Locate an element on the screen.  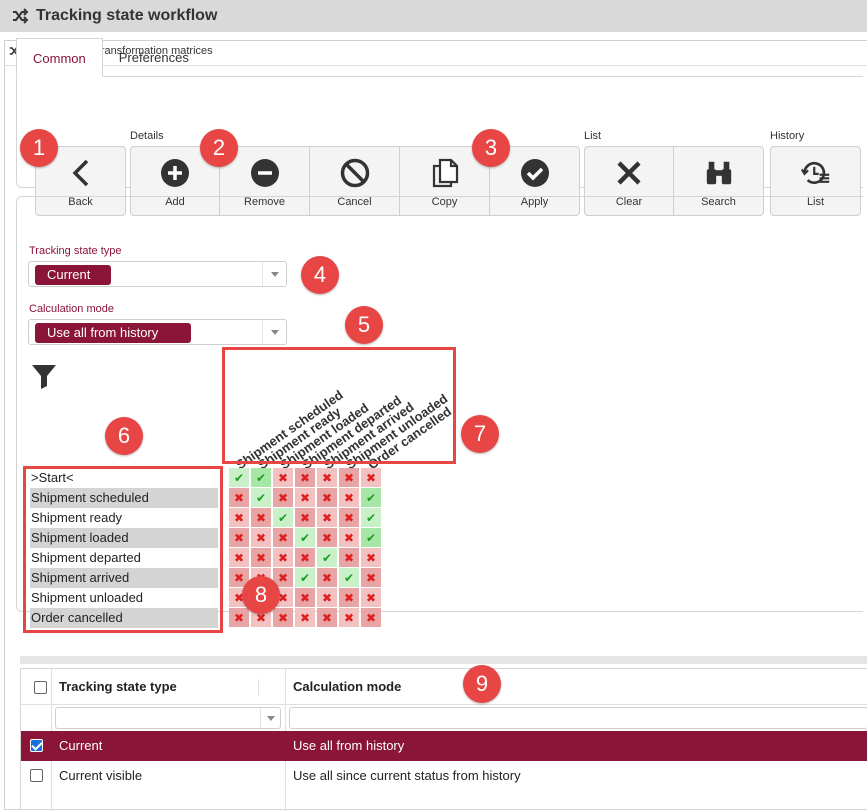
tracking-state-type-select: Current is located at coordinates (157, 274).